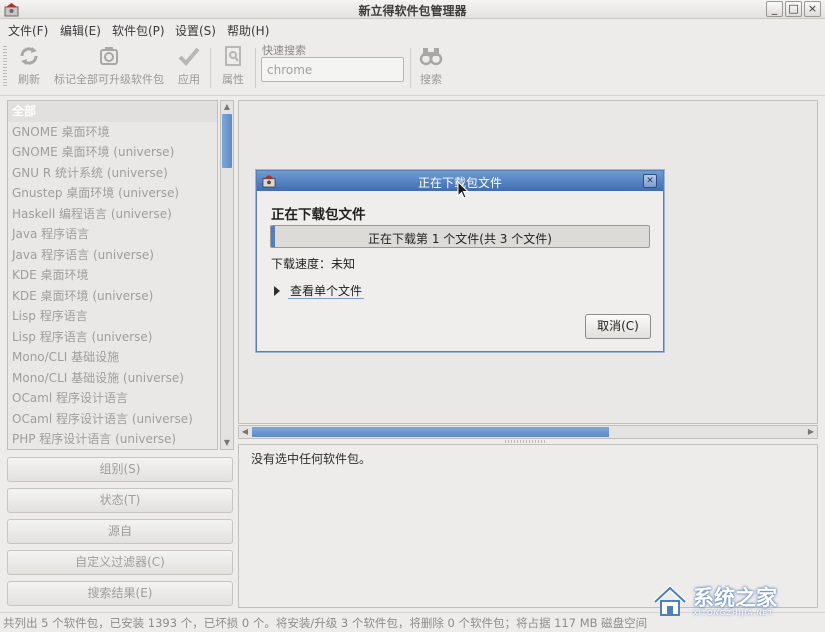  I want to click on search-button: 搜索, so click(431, 65).